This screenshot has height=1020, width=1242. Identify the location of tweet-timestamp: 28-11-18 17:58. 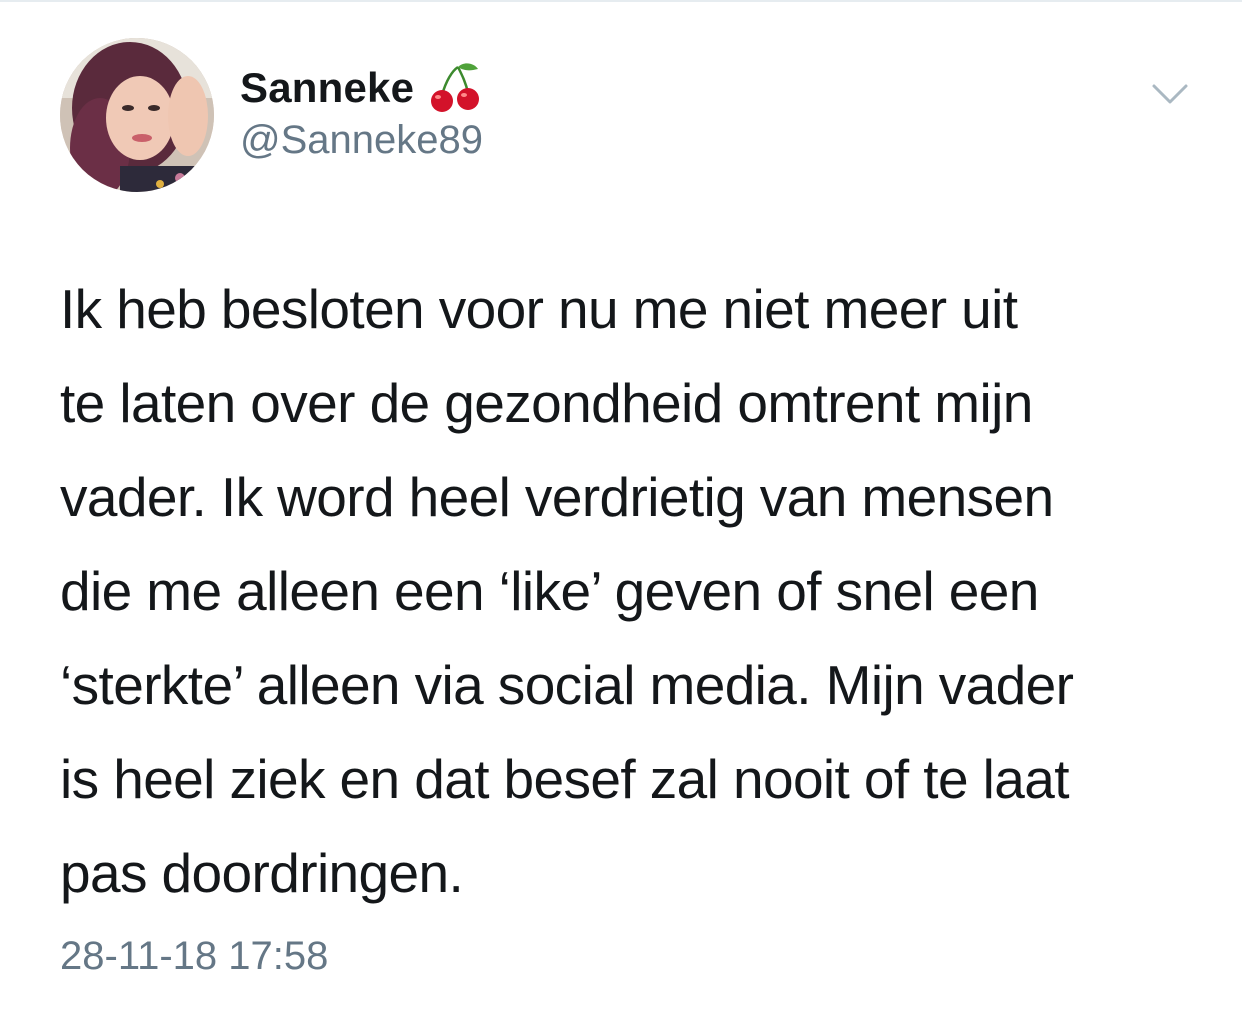
(194, 956).